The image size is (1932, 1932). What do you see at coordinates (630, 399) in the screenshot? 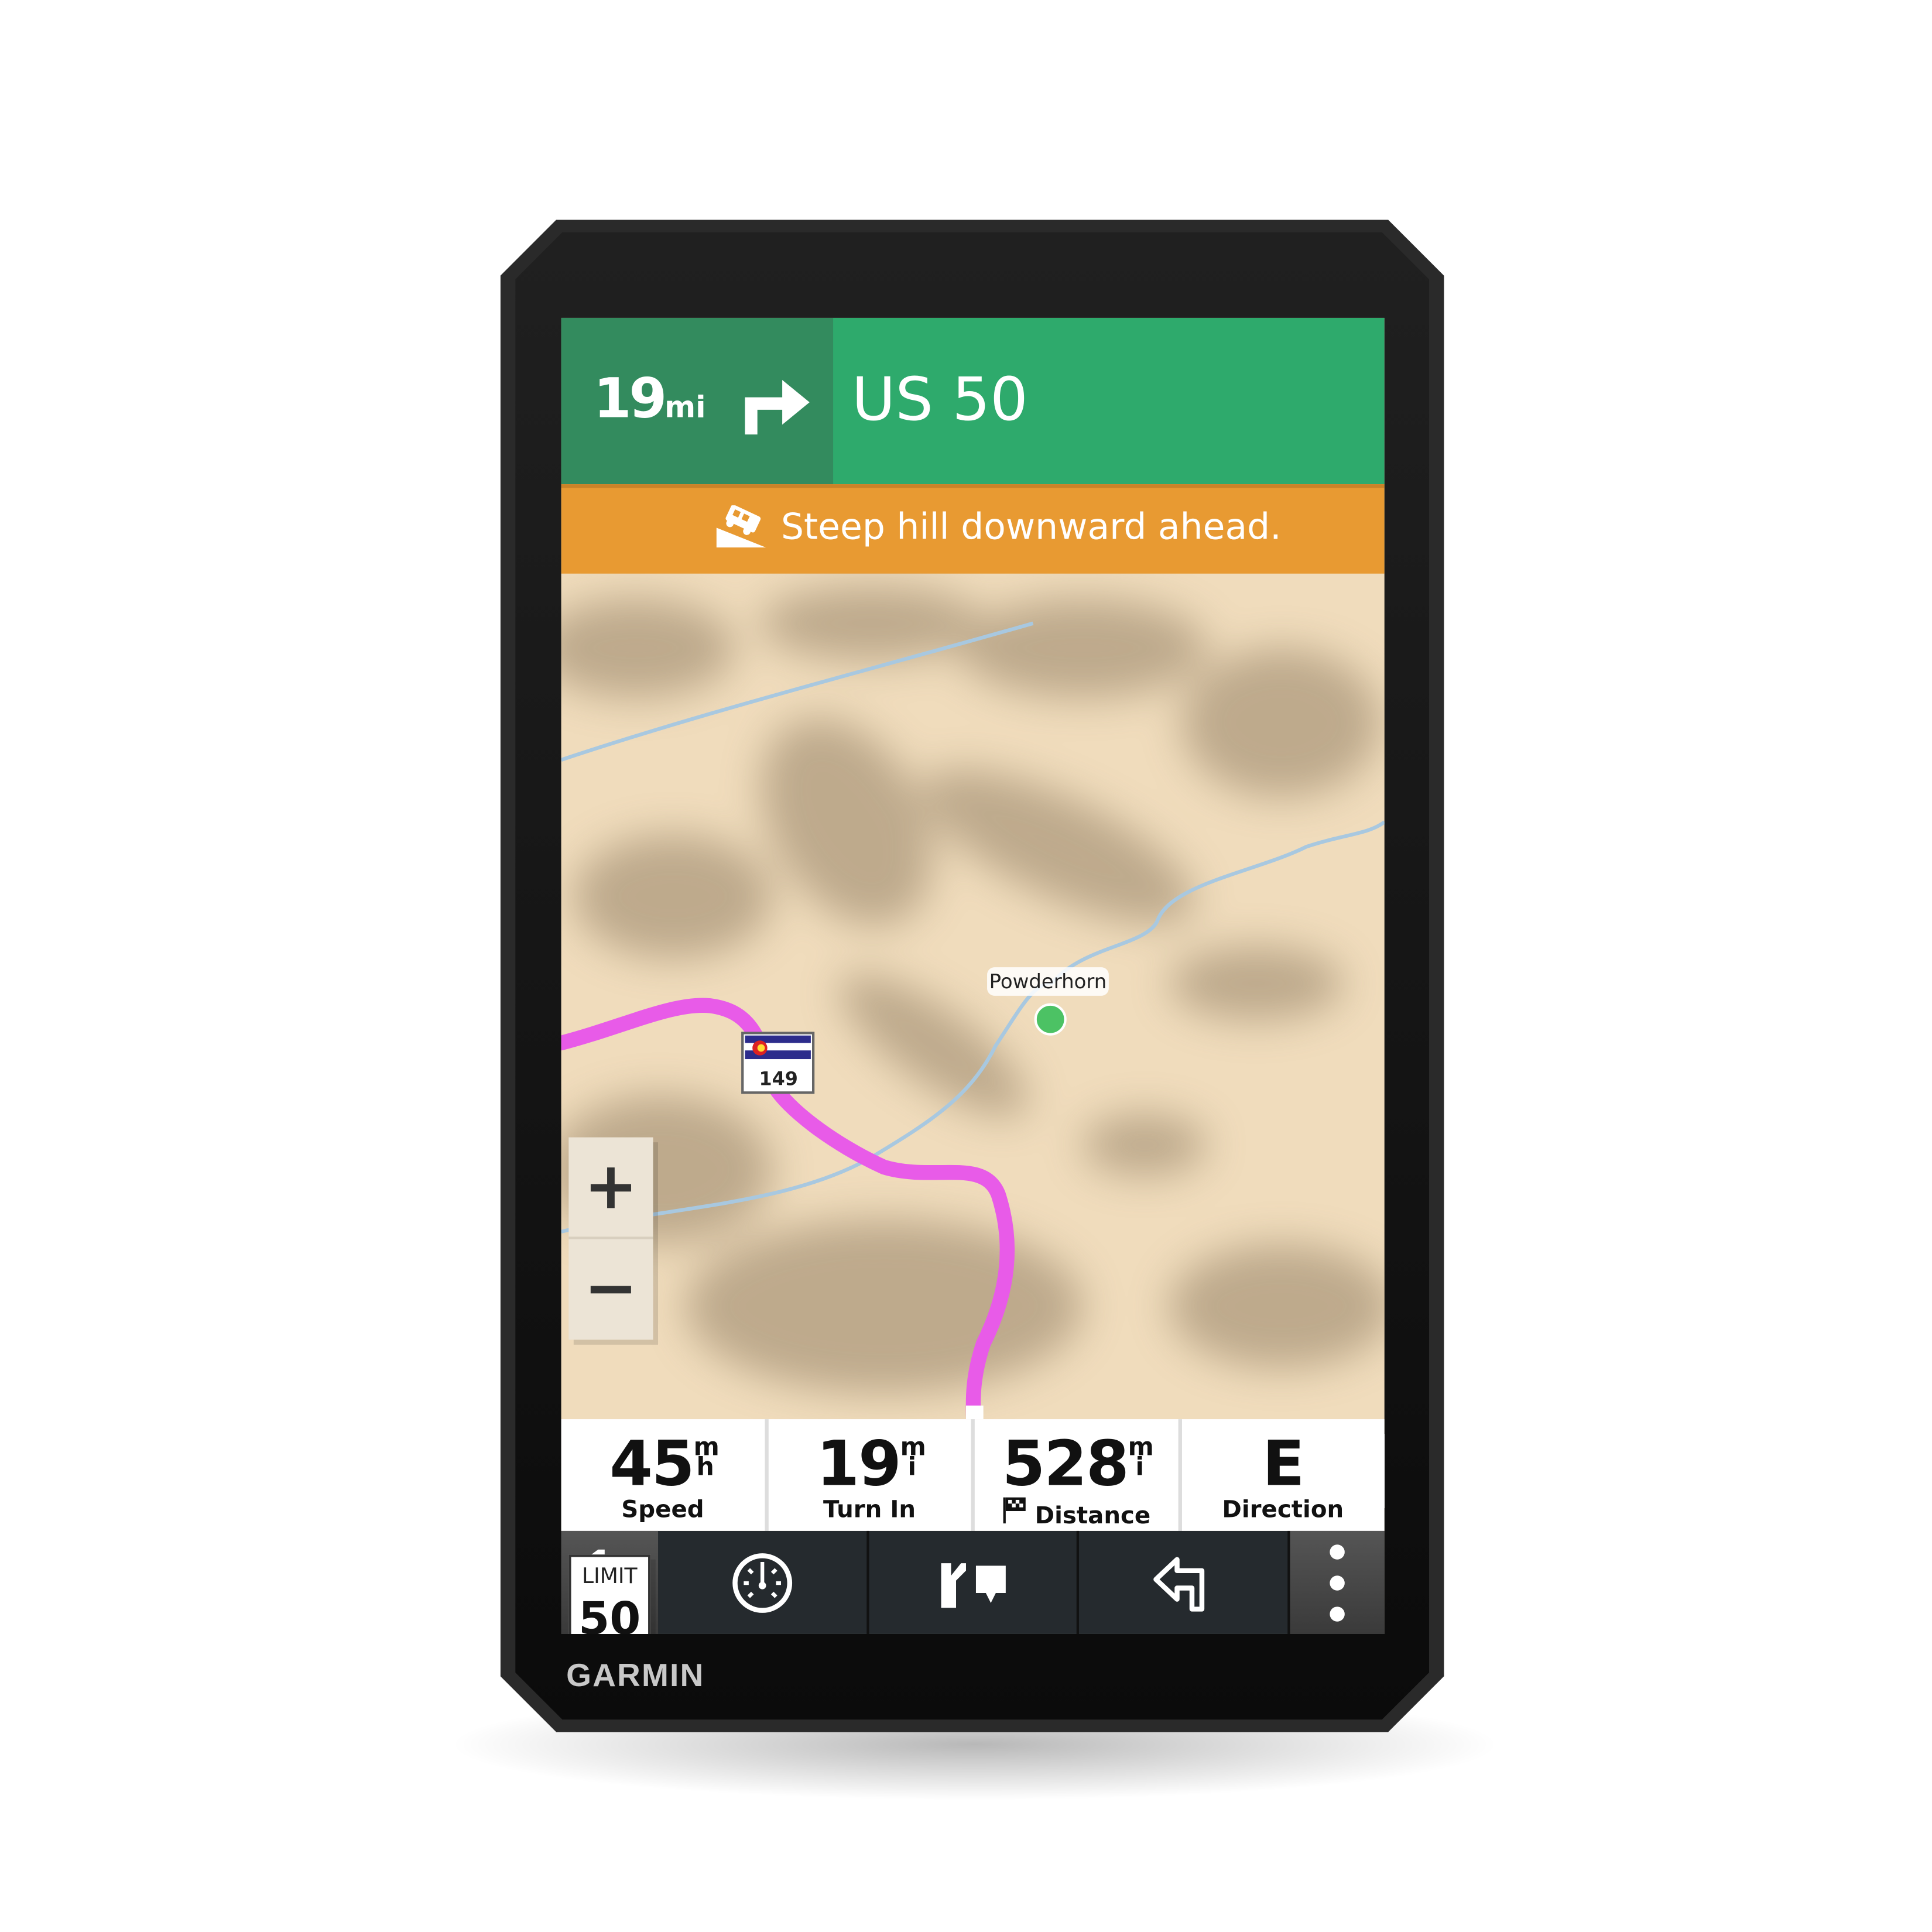
I see `distance-value: 19` at bounding box center [630, 399].